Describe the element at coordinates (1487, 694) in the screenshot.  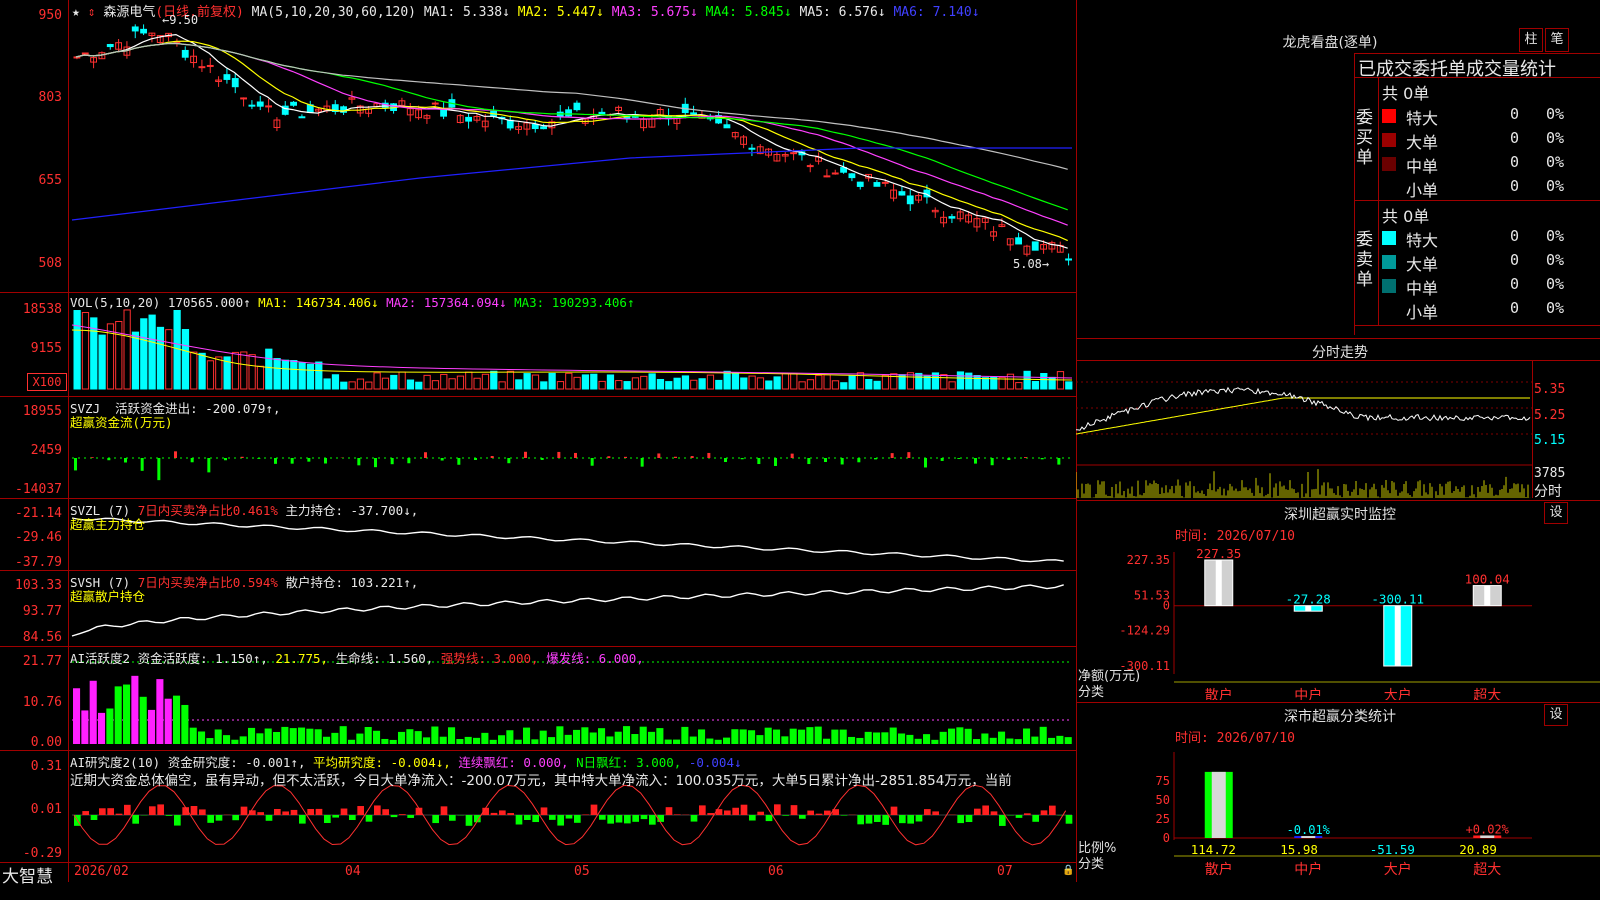
I see `category-label: 超大` at that location.